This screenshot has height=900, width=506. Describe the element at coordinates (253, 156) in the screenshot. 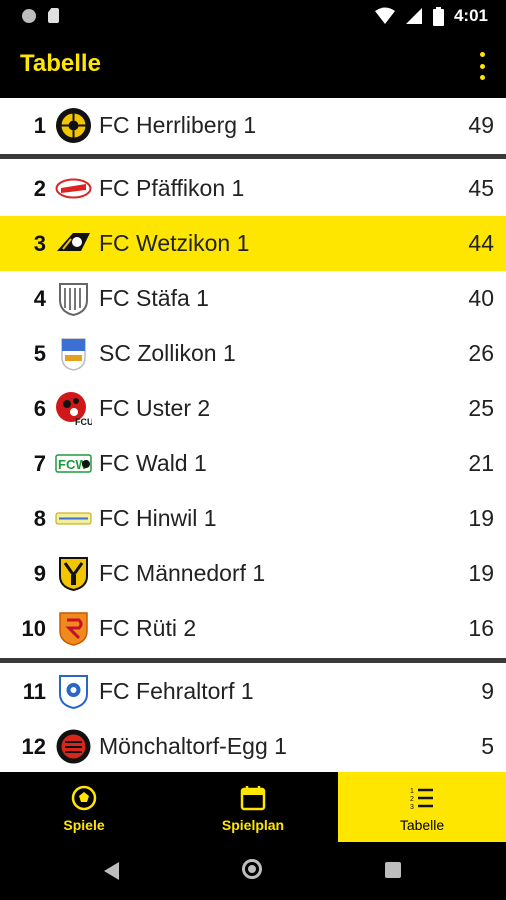

I see `promotion-separator` at that location.